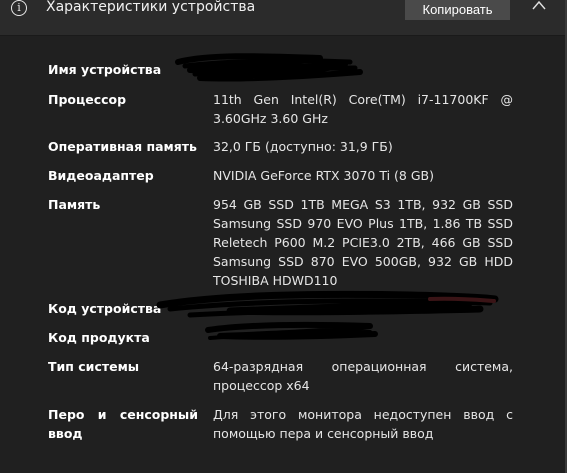 Image resolution: width=567 pixels, height=473 pixels. Describe the element at coordinates (123, 414) in the screenshot. I see `spec-label-line: Перо и сенсорный` at that location.